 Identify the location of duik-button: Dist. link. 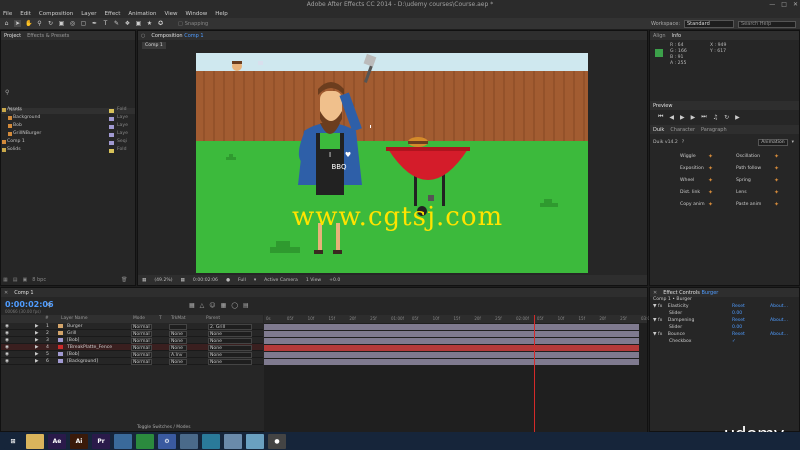
(690, 192).